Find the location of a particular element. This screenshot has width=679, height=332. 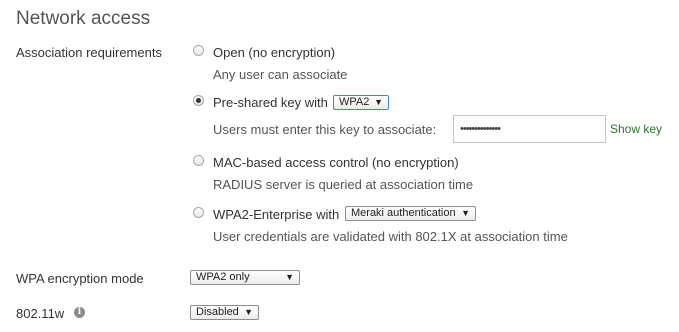

psk-description: Users must enter this key to associate: is located at coordinates (325, 129).